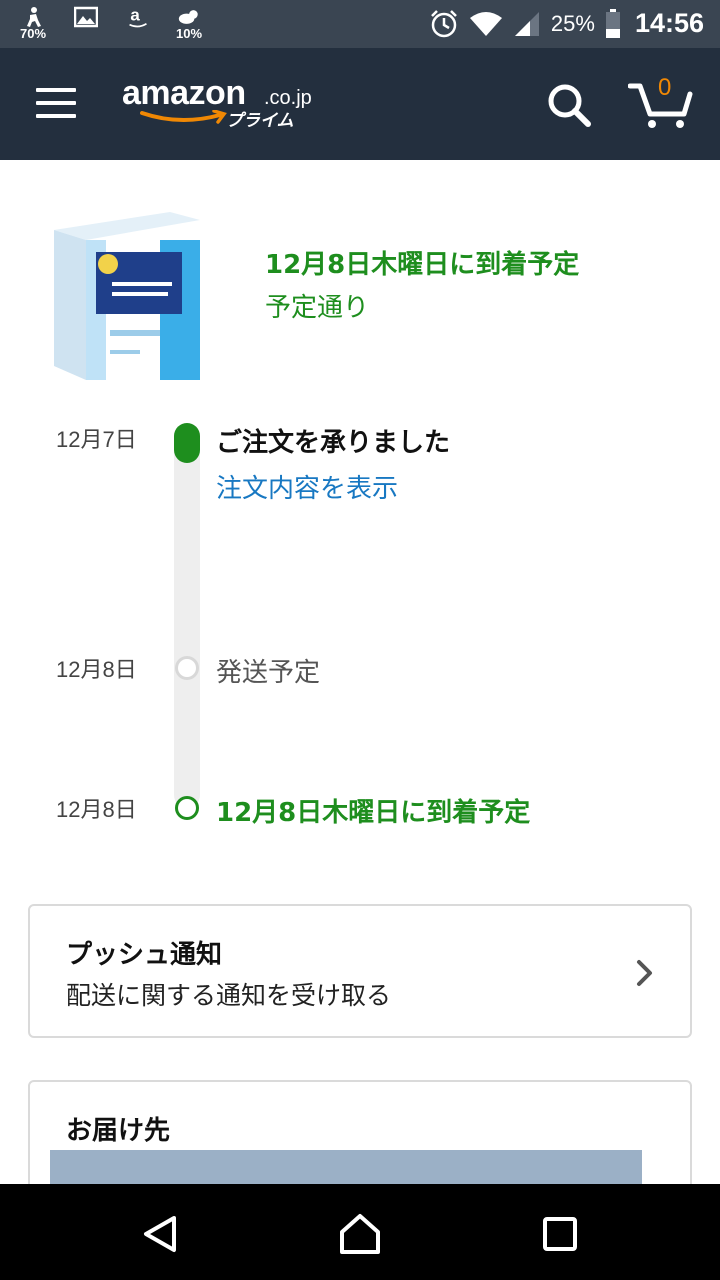  Describe the element at coordinates (569, 105) in the screenshot. I see `search-icon` at that location.